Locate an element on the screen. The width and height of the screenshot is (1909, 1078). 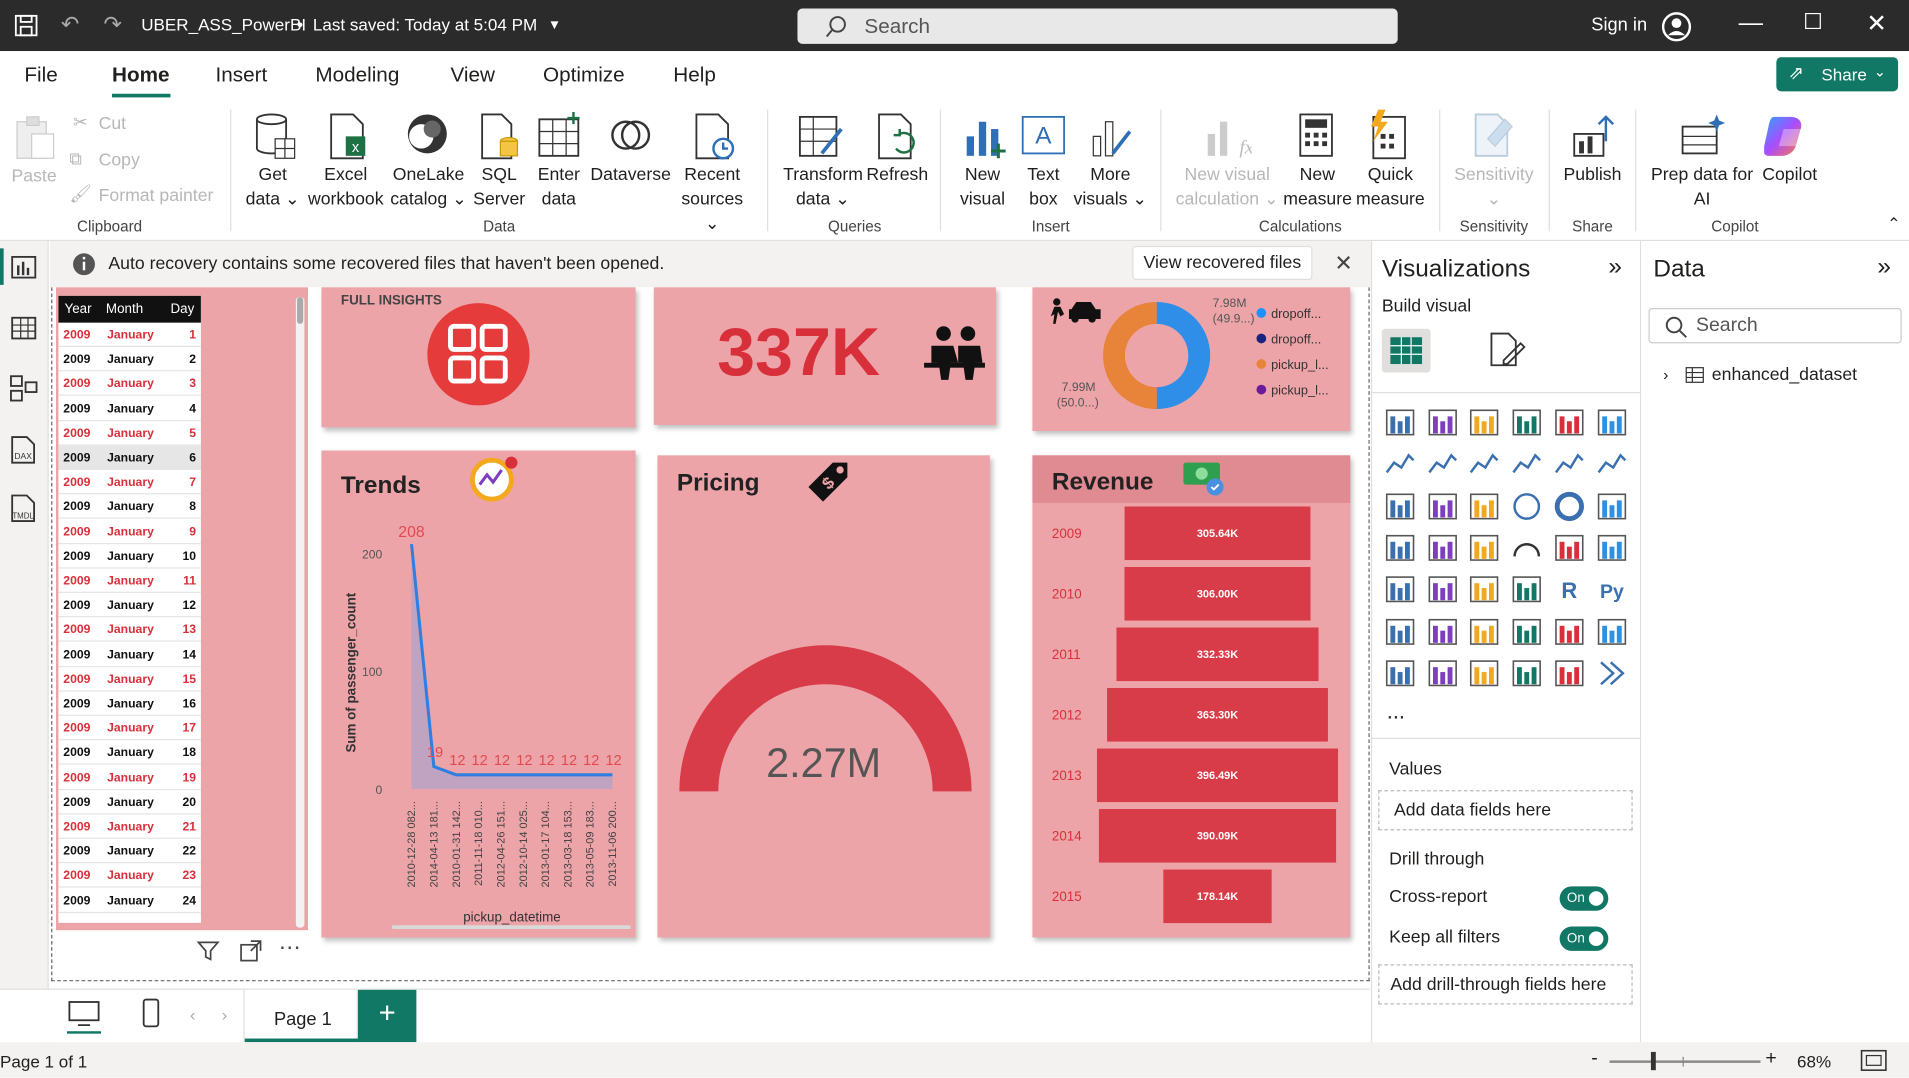
focus-mode-icon is located at coordinates (251, 951).